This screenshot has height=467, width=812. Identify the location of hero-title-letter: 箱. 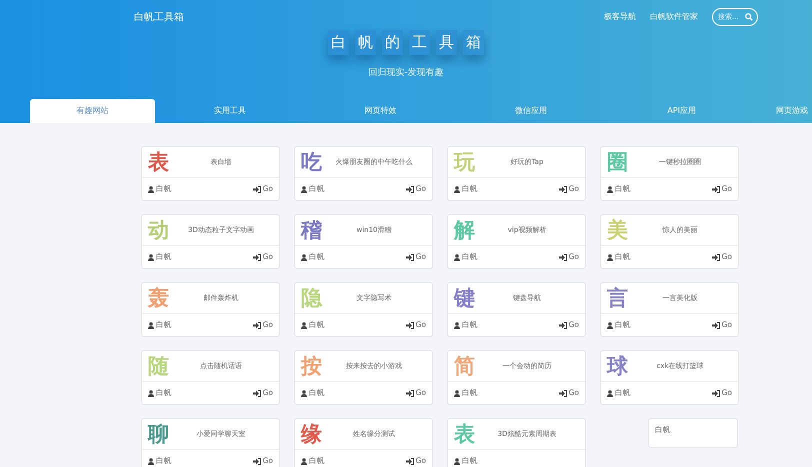
(473, 42).